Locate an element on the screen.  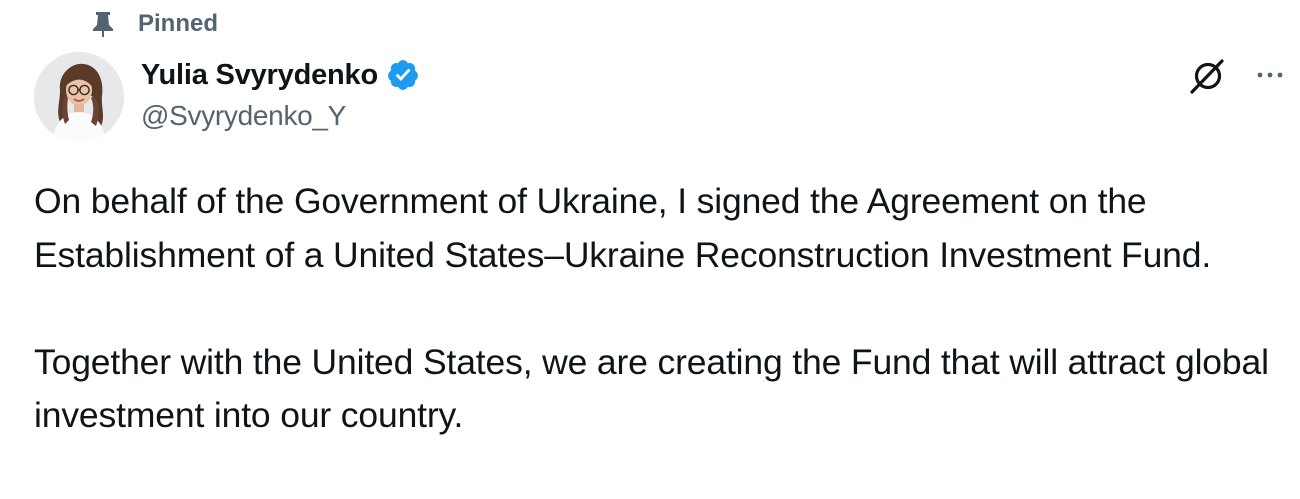
pinned-label: Pinned is located at coordinates (178, 23).